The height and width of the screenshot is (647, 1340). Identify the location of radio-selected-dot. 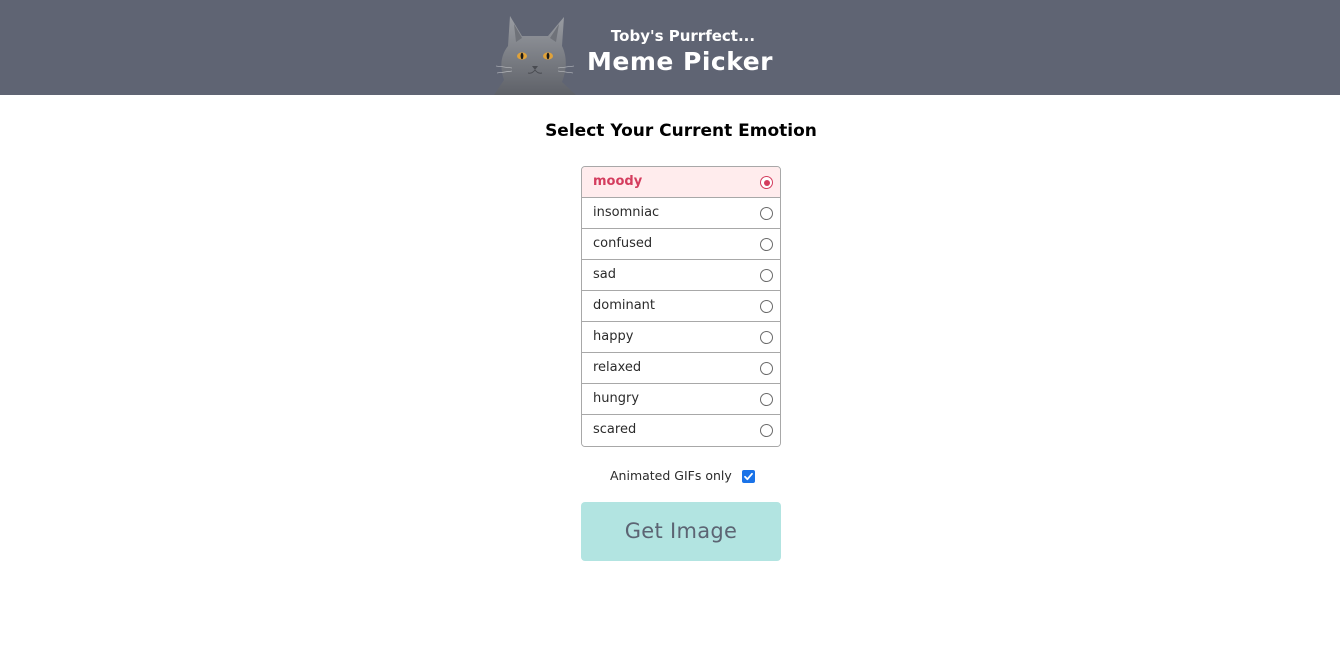
(766, 182).